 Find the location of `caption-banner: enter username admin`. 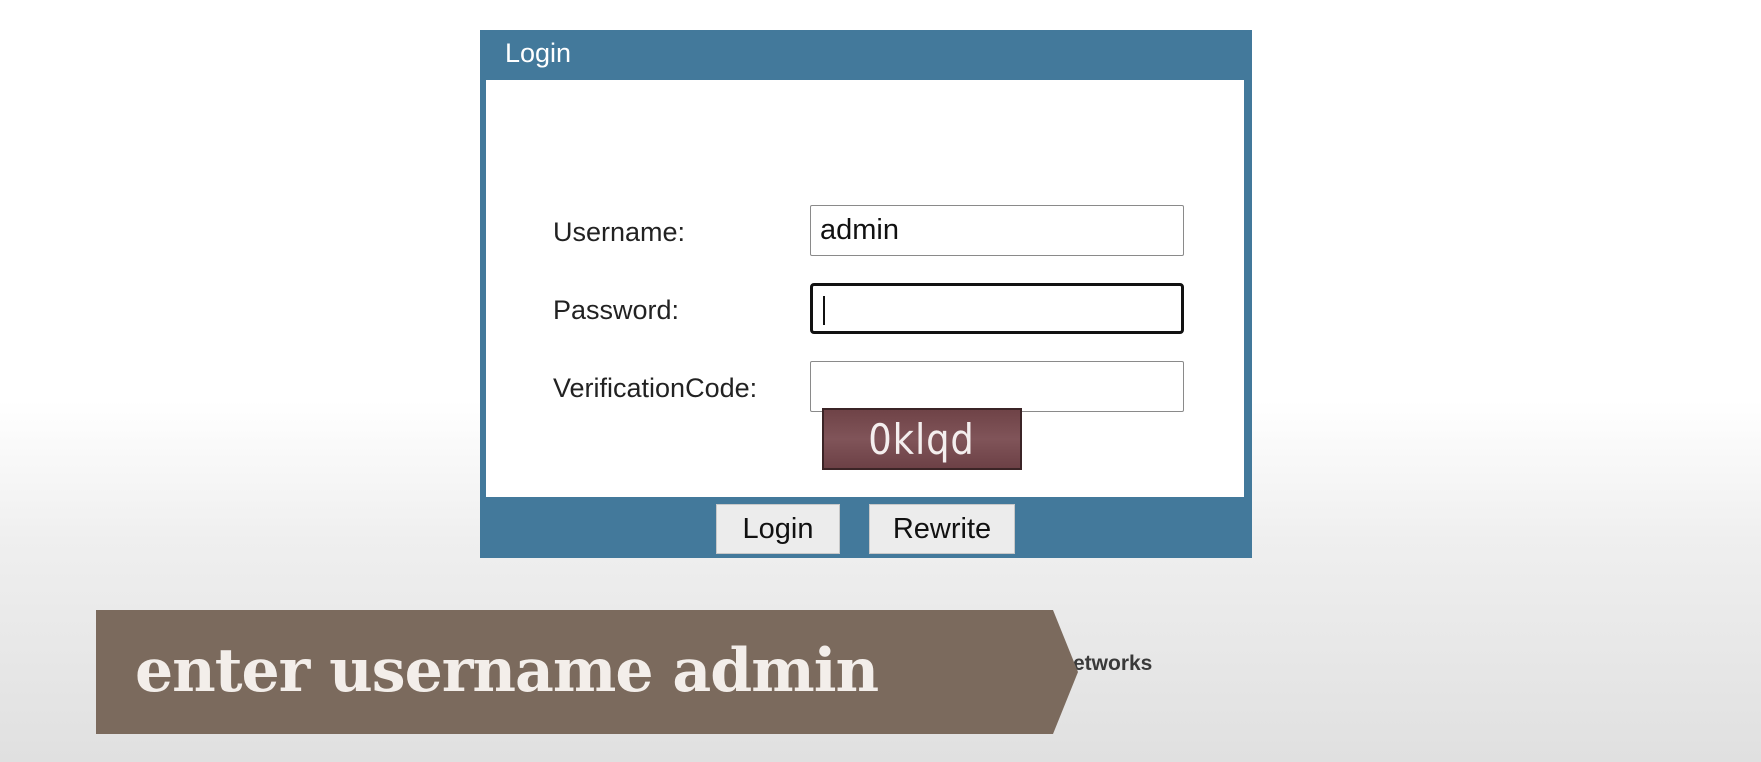

caption-banner: enter username admin is located at coordinates (587, 672).